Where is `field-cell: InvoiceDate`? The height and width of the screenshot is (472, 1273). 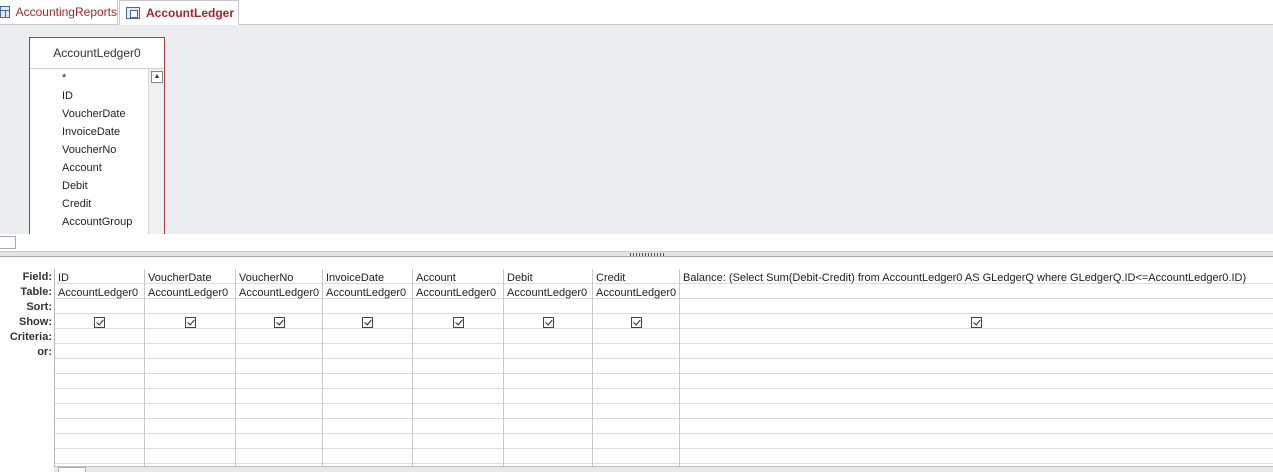 field-cell: InvoiceDate is located at coordinates (368, 278).